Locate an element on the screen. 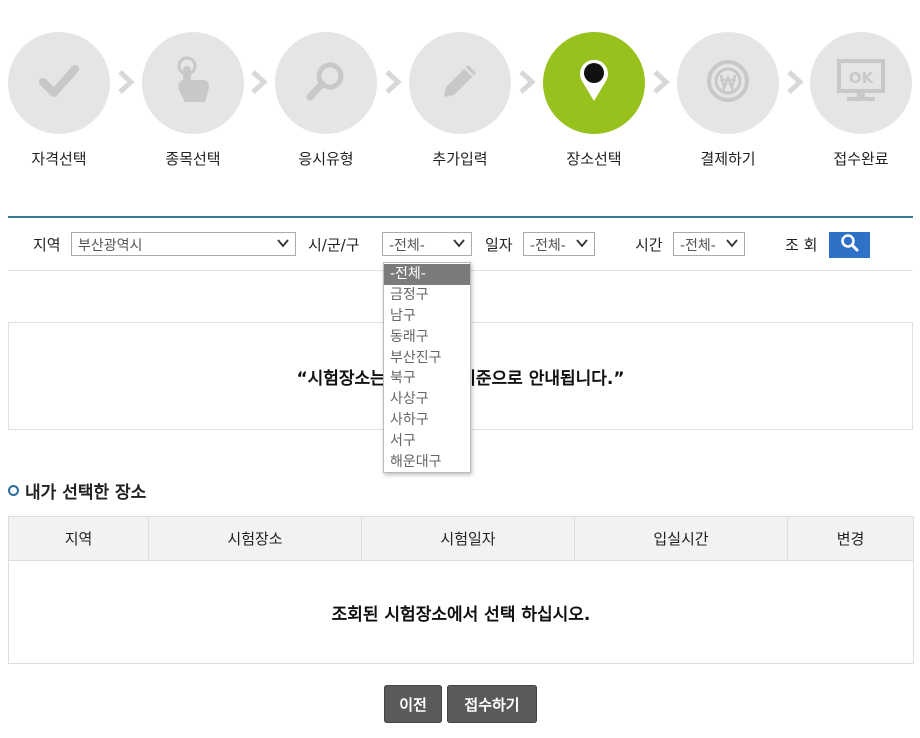 The image size is (920, 738). district-option: 부산진구 is located at coordinates (427, 358).